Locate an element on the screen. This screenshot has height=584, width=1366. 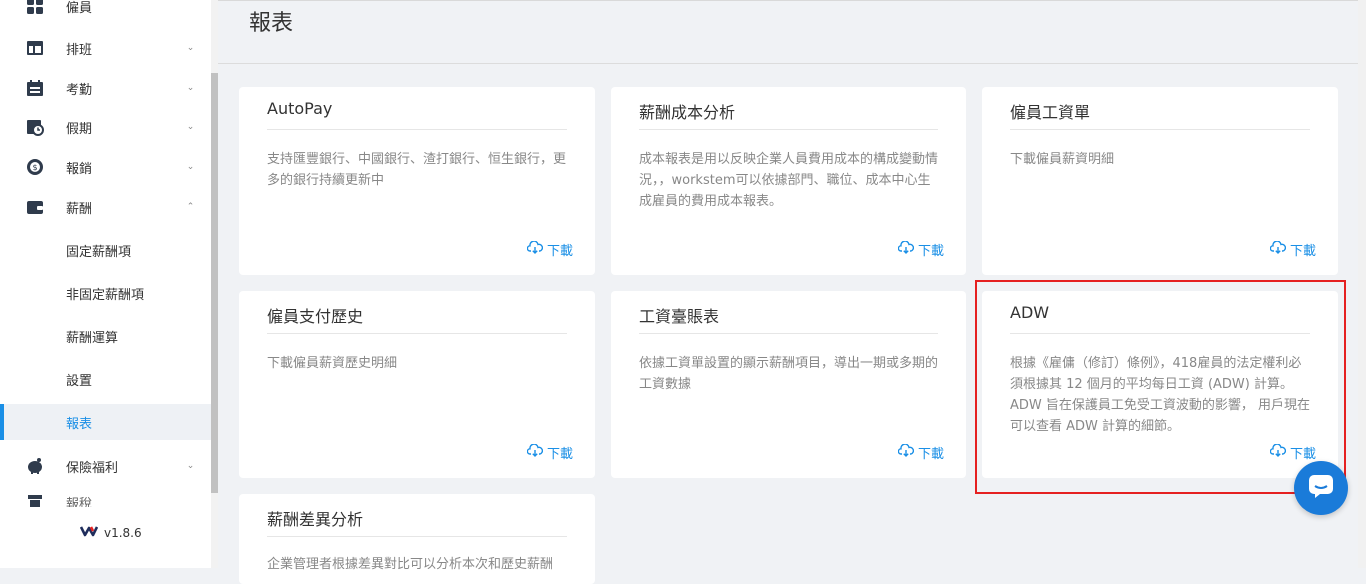
card-description: 下載僱員薪資歷史明細 is located at coordinates (332, 363).